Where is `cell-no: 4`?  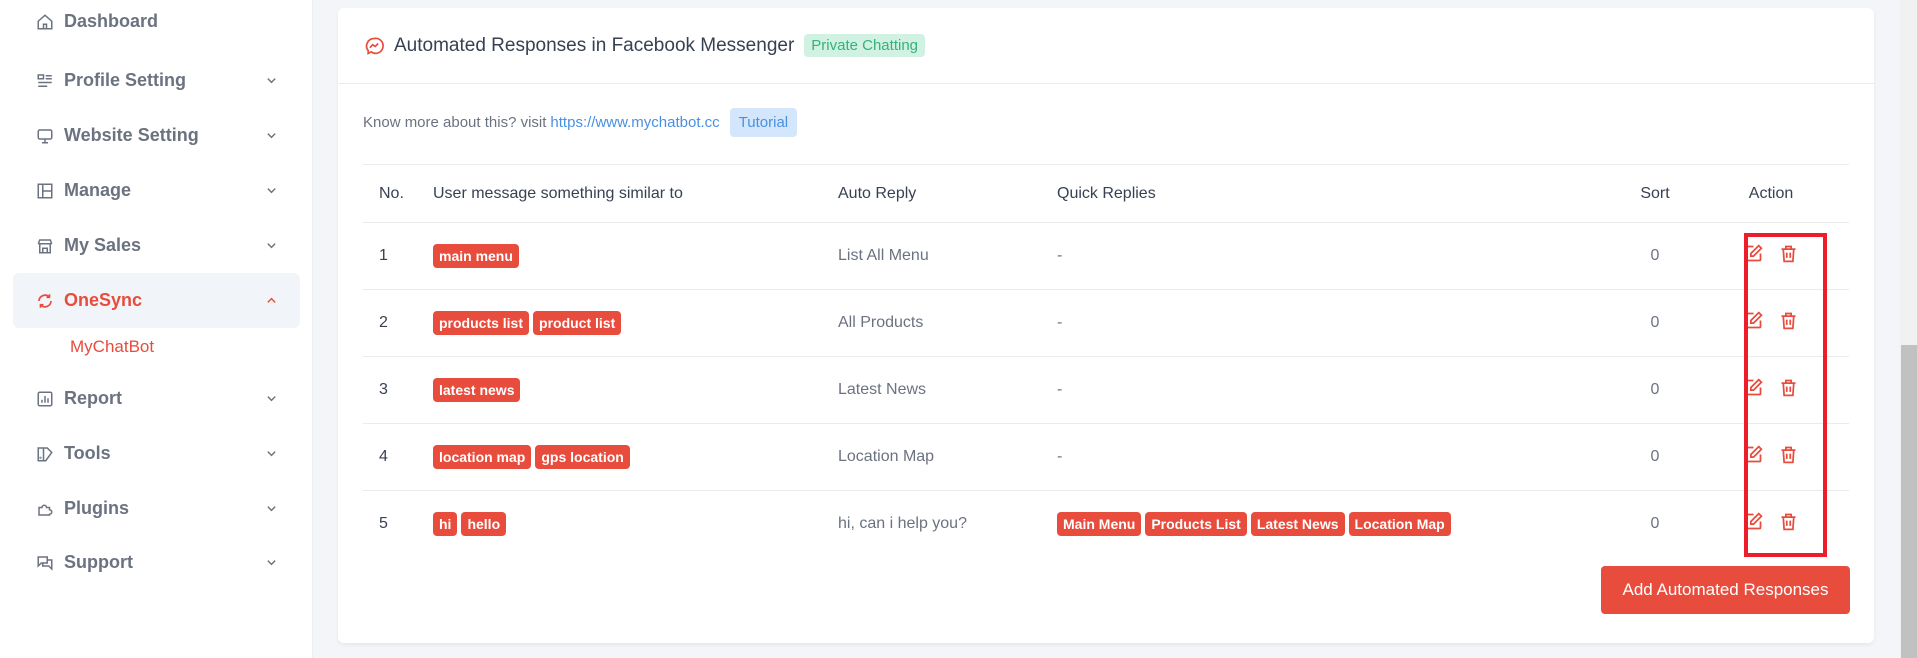 cell-no: 4 is located at coordinates (398, 457).